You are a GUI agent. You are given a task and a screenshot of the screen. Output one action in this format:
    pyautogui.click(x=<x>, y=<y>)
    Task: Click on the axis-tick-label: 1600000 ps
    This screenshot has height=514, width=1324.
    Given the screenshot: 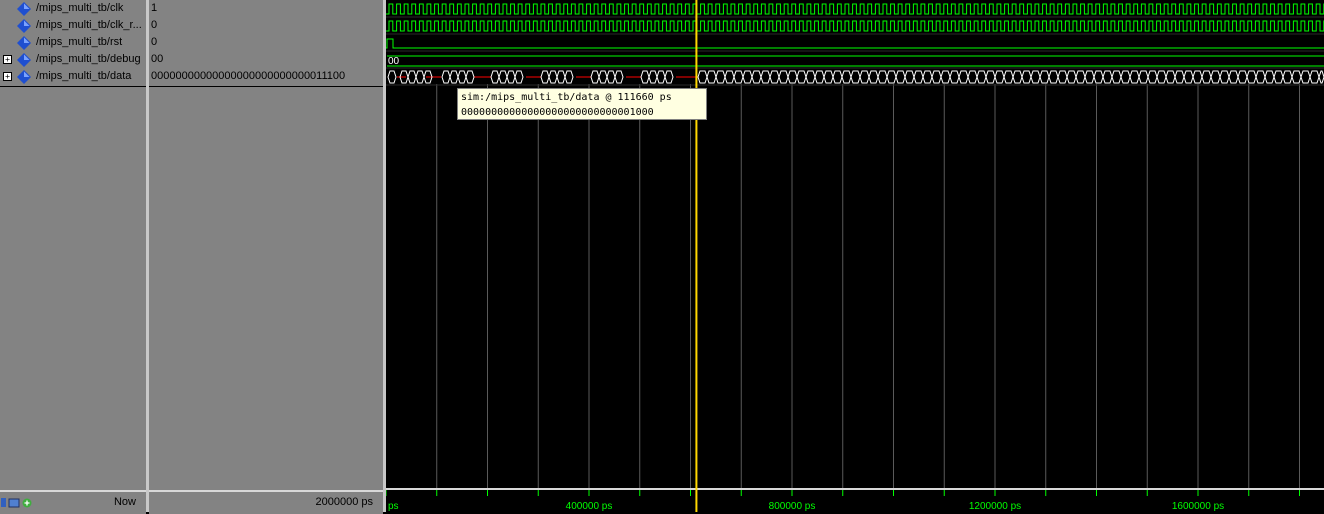 What is the action you would take?
    pyautogui.click(x=1198, y=506)
    